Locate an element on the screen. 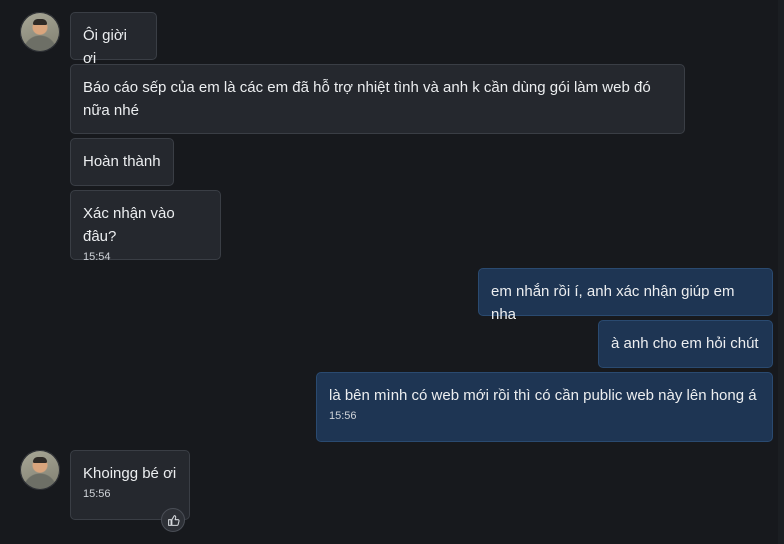  reaction-button is located at coordinates (173, 520).